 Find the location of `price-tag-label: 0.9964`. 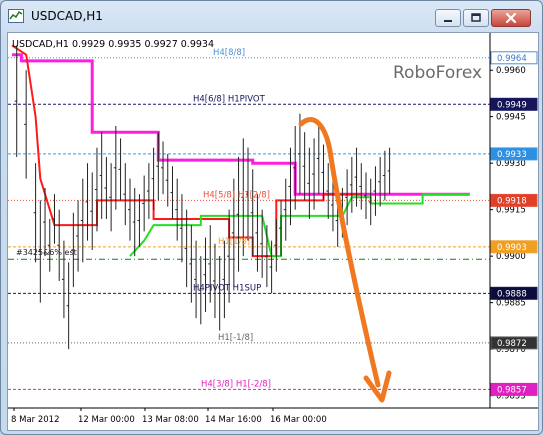

price-tag-label: 0.9964 is located at coordinates (512, 59).